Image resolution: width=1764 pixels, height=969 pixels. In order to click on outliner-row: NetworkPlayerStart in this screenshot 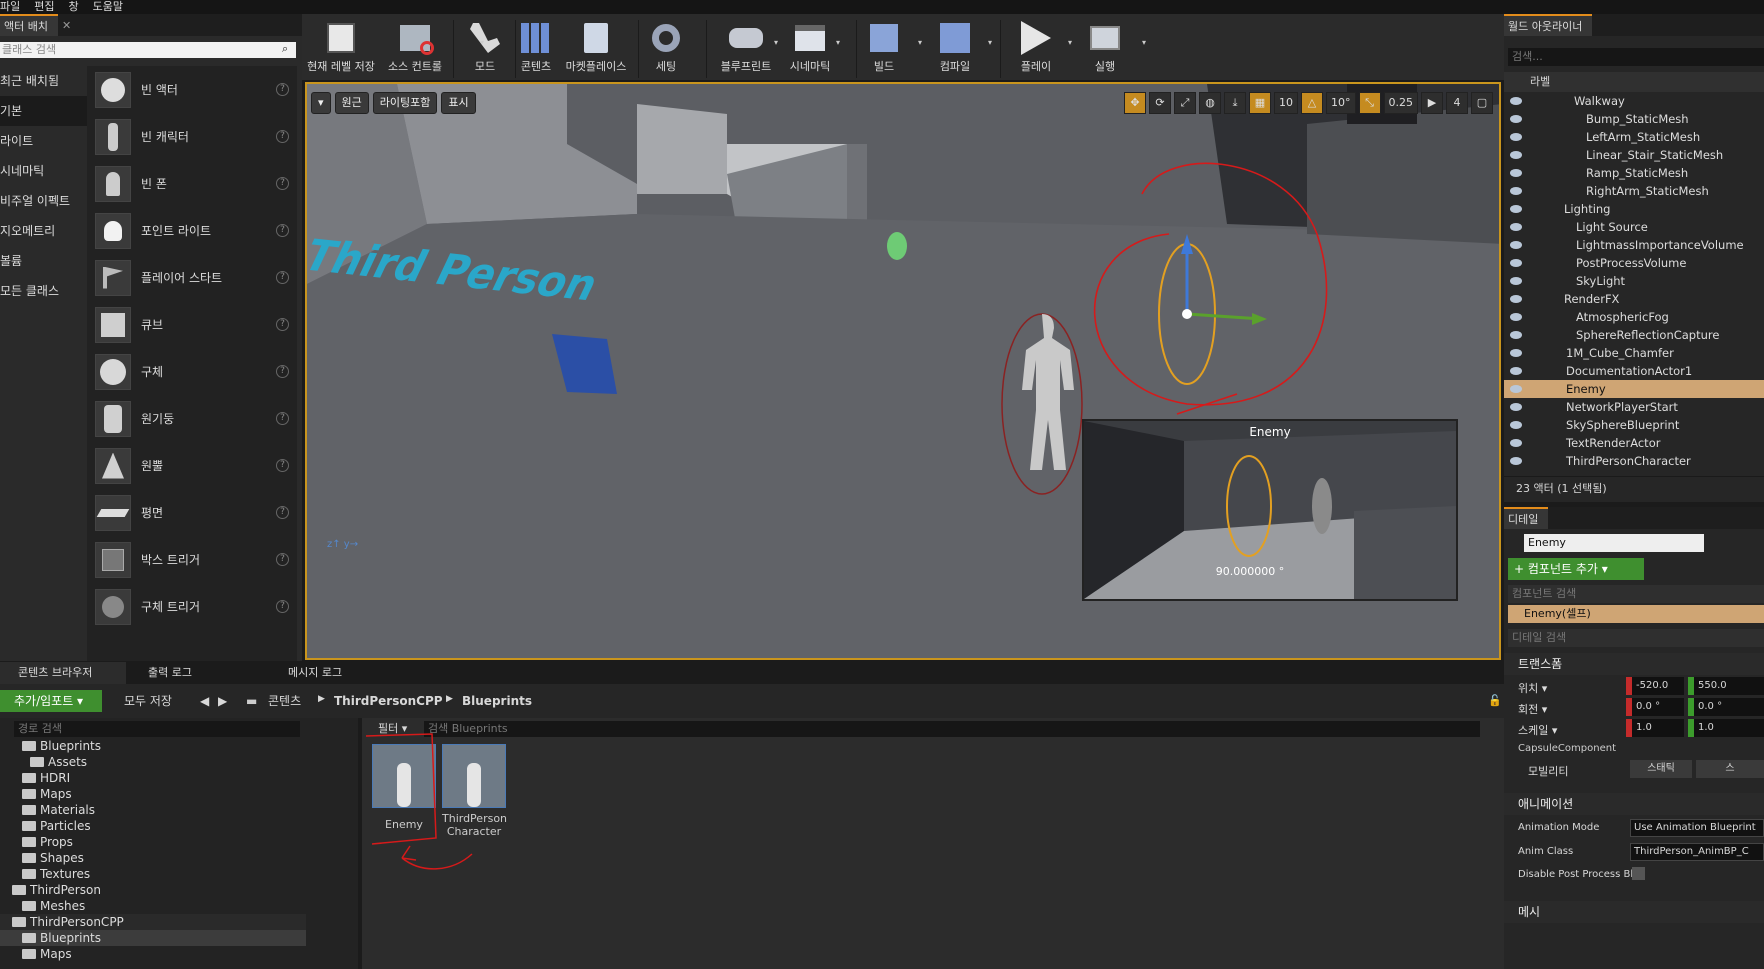, I will do `click(1634, 407)`.